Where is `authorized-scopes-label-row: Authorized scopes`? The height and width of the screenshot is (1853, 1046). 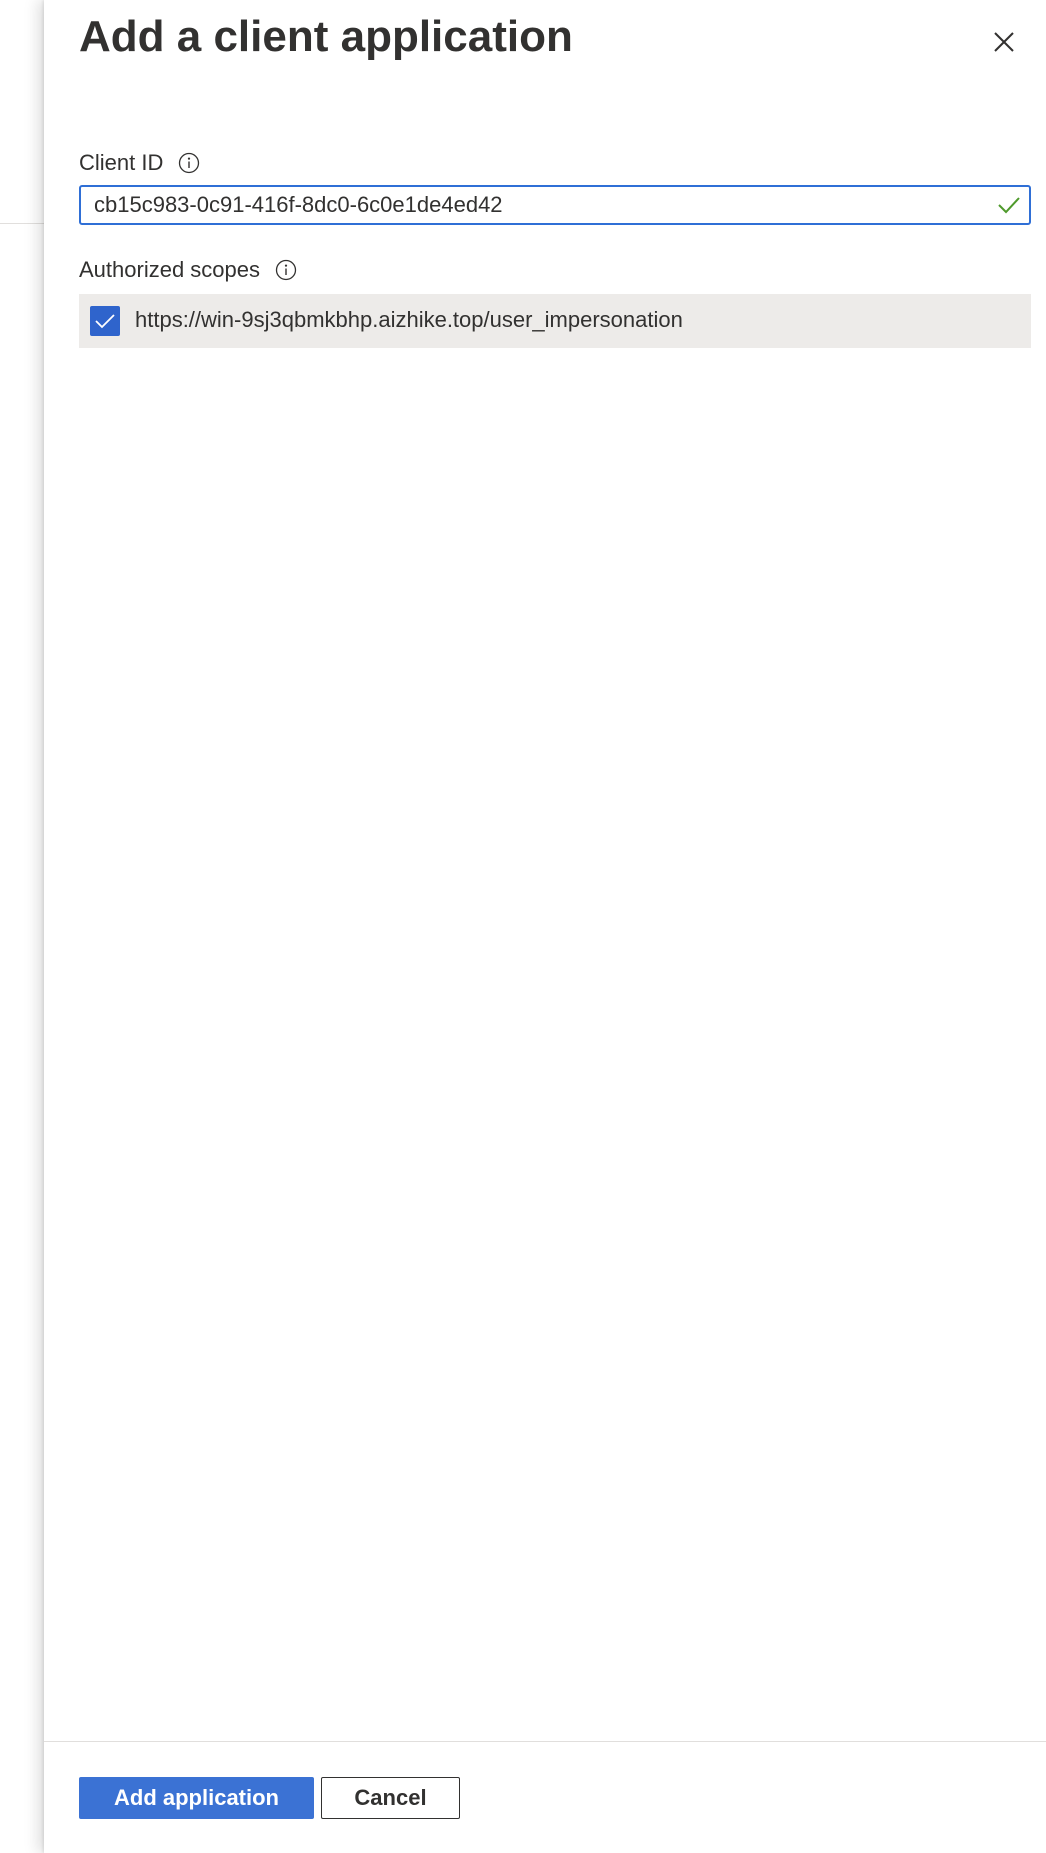 authorized-scopes-label-row: Authorized scopes is located at coordinates (188, 270).